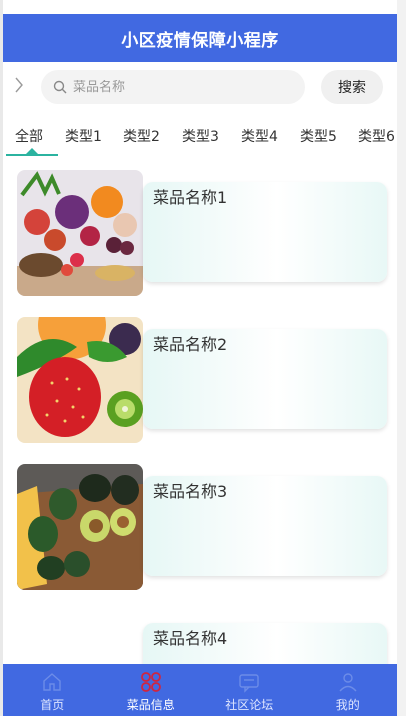 The image size is (406, 716). I want to click on search-box, so click(173, 87).